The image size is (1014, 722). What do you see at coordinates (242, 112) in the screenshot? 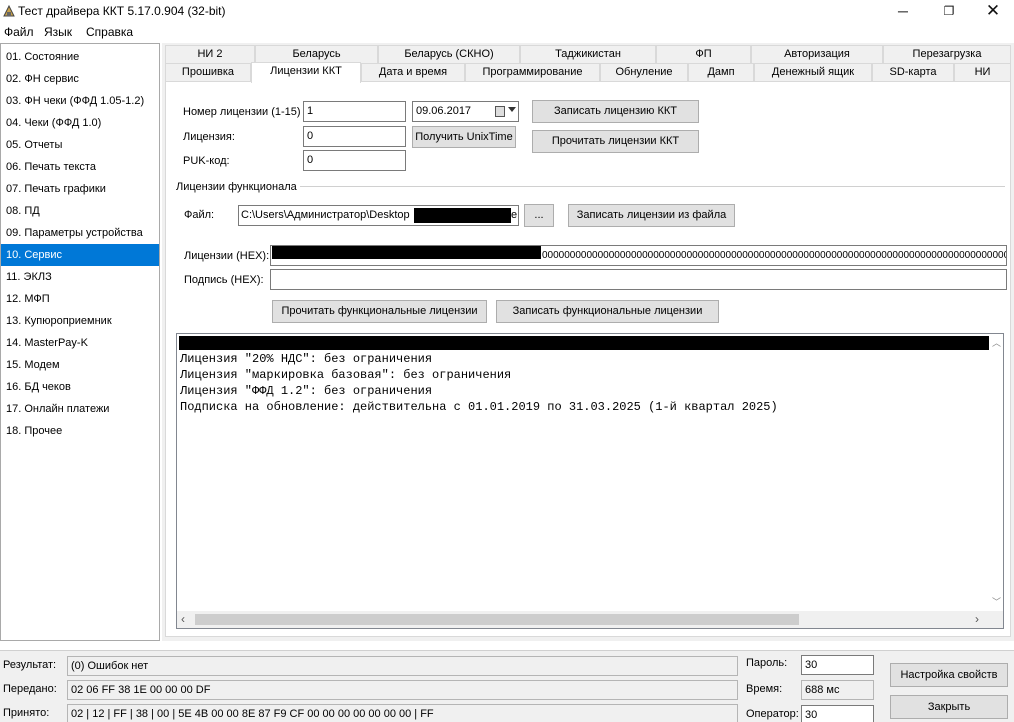
I see `license-number-label: Номер лицензии (1-15)` at bounding box center [242, 112].